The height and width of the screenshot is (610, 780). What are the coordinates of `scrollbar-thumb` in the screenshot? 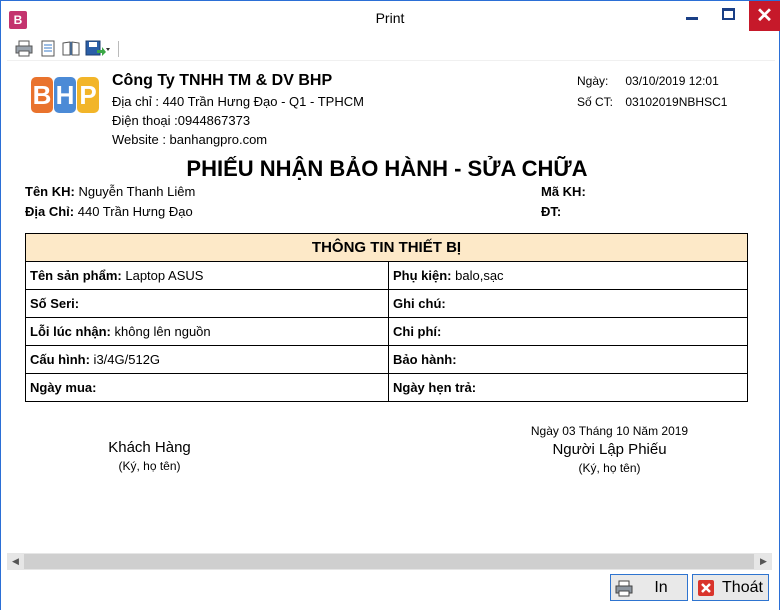 It's located at (389, 561).